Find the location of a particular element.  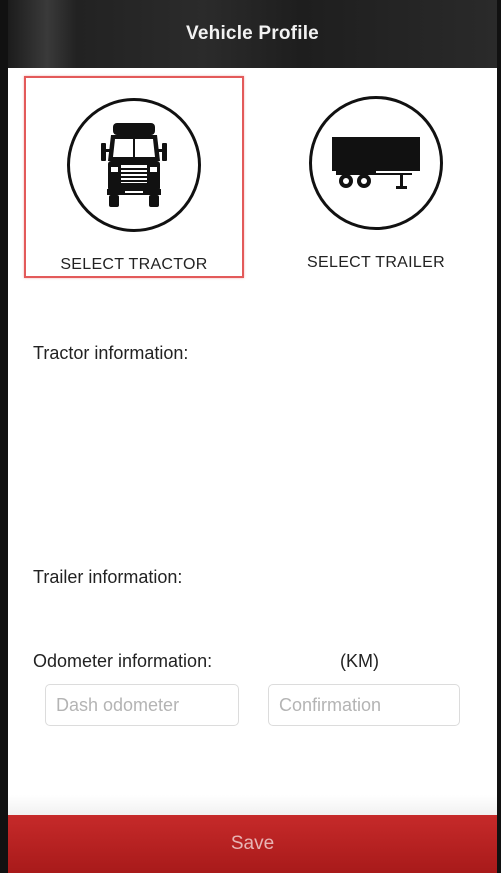

tractor-circle is located at coordinates (134, 165).